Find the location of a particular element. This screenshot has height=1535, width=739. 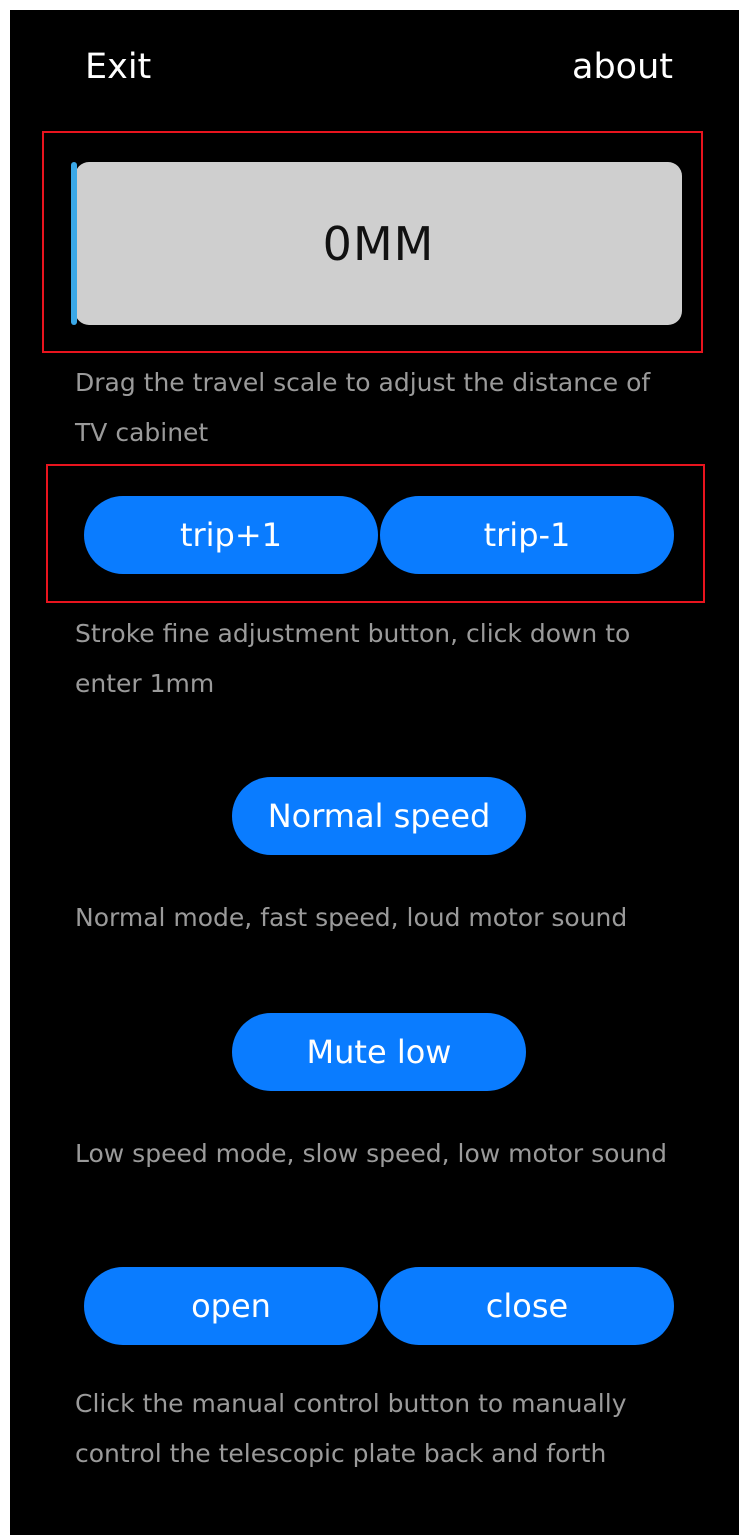

trip-plus-one-button: trip+1 is located at coordinates (231, 535).